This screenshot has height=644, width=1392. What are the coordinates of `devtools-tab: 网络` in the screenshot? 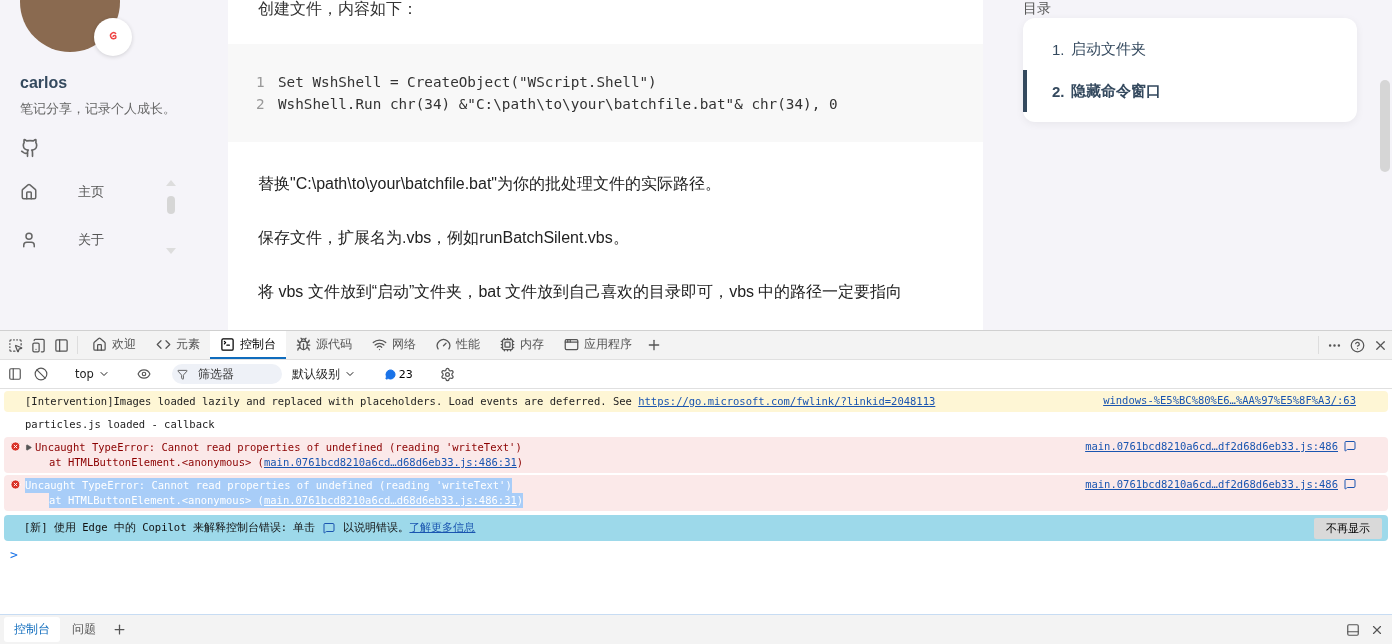 It's located at (394, 345).